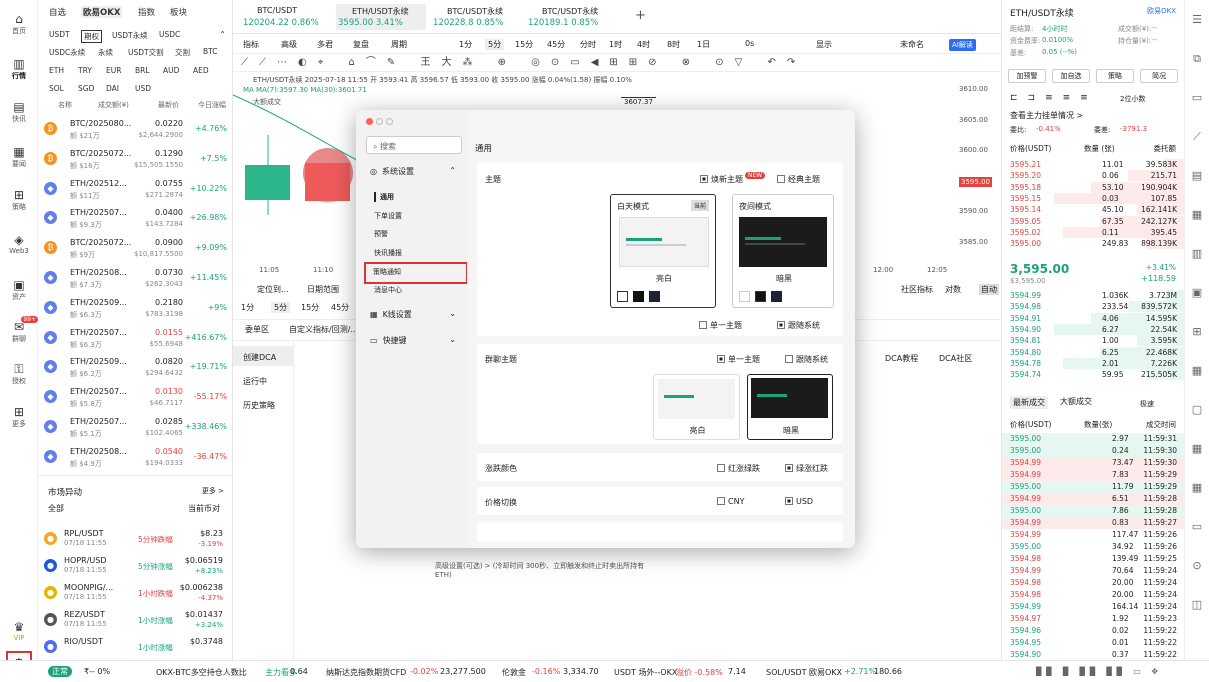  Describe the element at coordinates (524, 44) in the screenshot. I see `toolbar-item-7: 15分` at that location.